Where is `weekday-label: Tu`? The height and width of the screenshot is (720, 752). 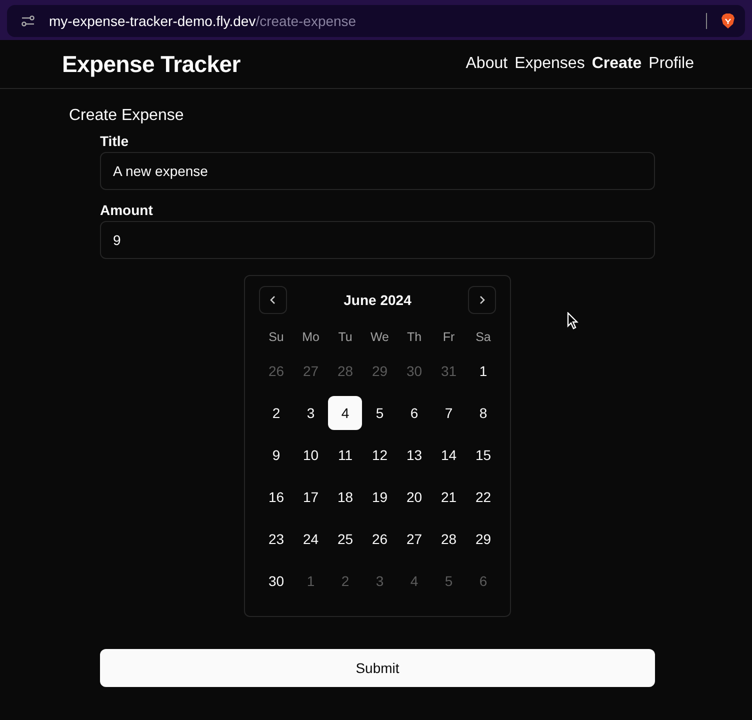 weekday-label: Tu is located at coordinates (345, 337).